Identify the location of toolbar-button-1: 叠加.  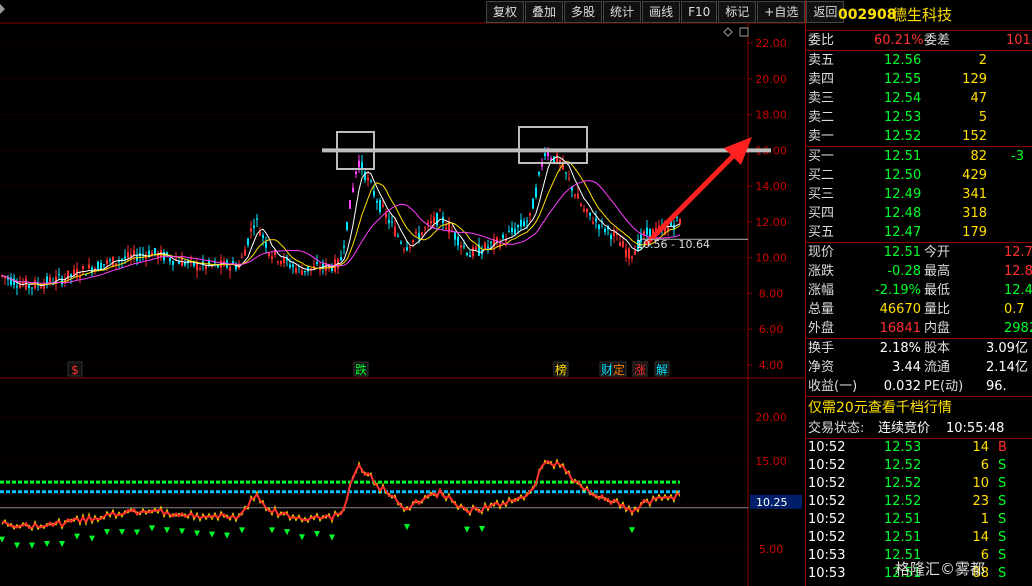
(544, 12).